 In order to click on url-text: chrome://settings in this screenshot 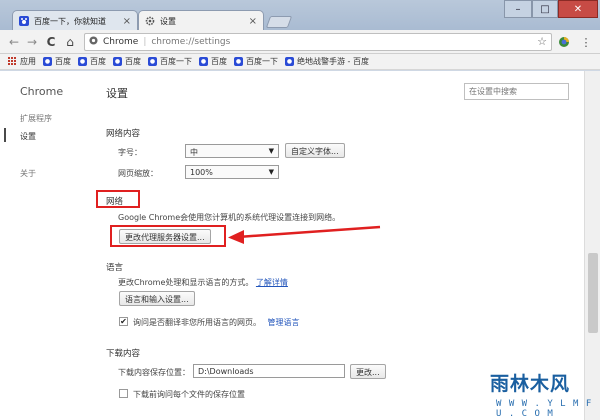, I will do `click(191, 42)`.